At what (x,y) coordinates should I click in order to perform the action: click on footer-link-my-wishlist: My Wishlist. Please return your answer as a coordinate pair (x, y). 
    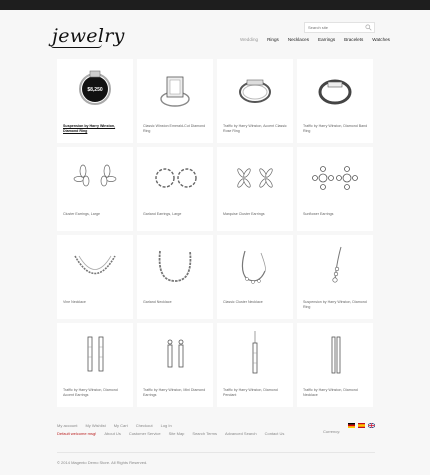
    Looking at the image, I should click on (95, 425).